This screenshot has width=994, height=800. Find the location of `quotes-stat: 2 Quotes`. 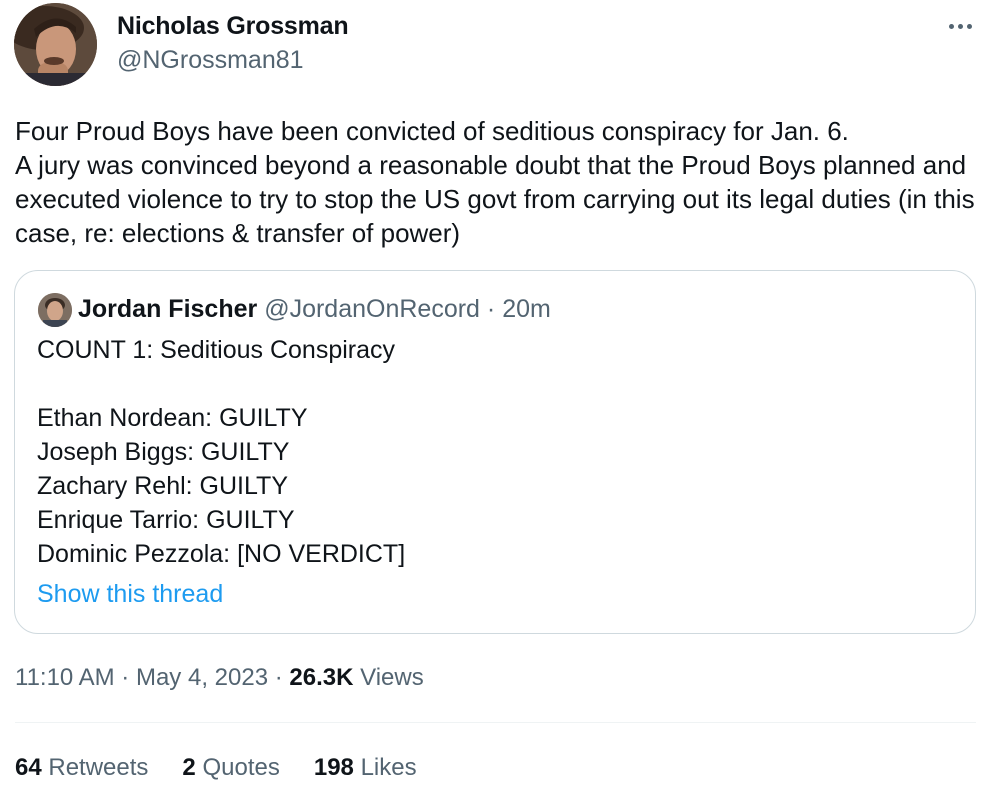

quotes-stat: 2 Quotes is located at coordinates (230, 768).